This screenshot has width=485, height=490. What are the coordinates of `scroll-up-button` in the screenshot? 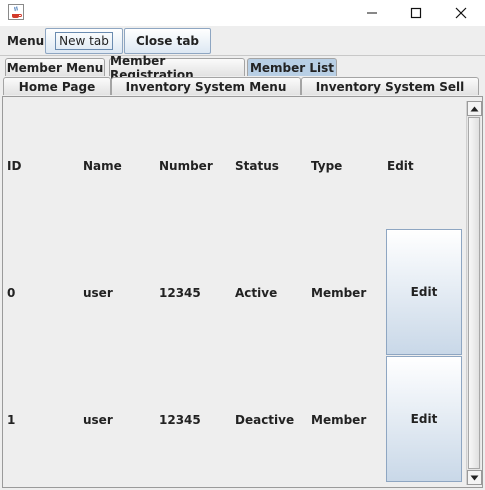 It's located at (474, 108).